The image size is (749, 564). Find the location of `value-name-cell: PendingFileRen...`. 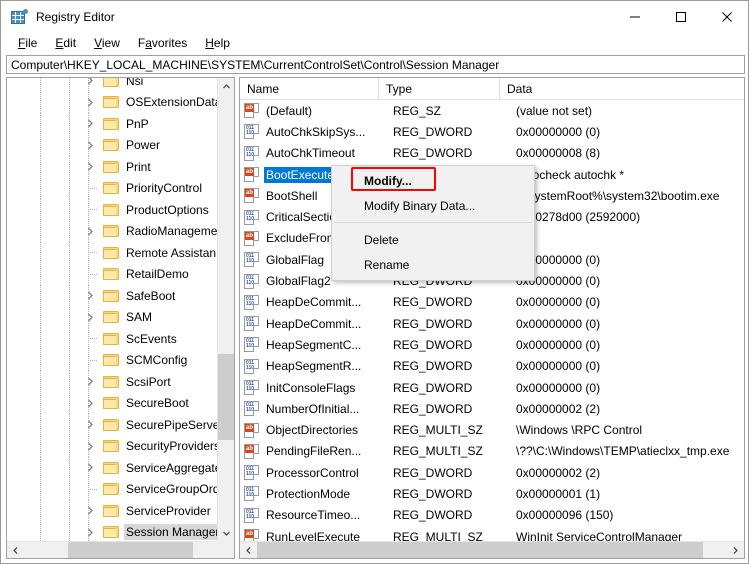

value-name-cell: PendingFileRen... is located at coordinates (314, 451).